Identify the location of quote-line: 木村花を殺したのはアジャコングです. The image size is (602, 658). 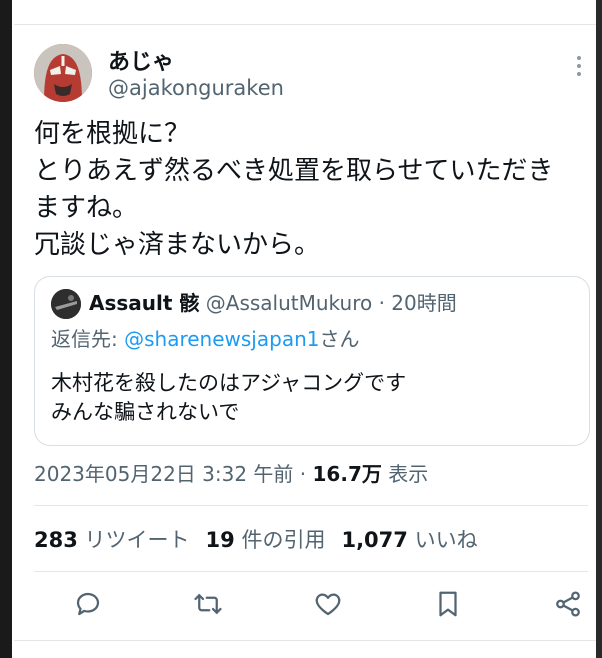
(229, 383).